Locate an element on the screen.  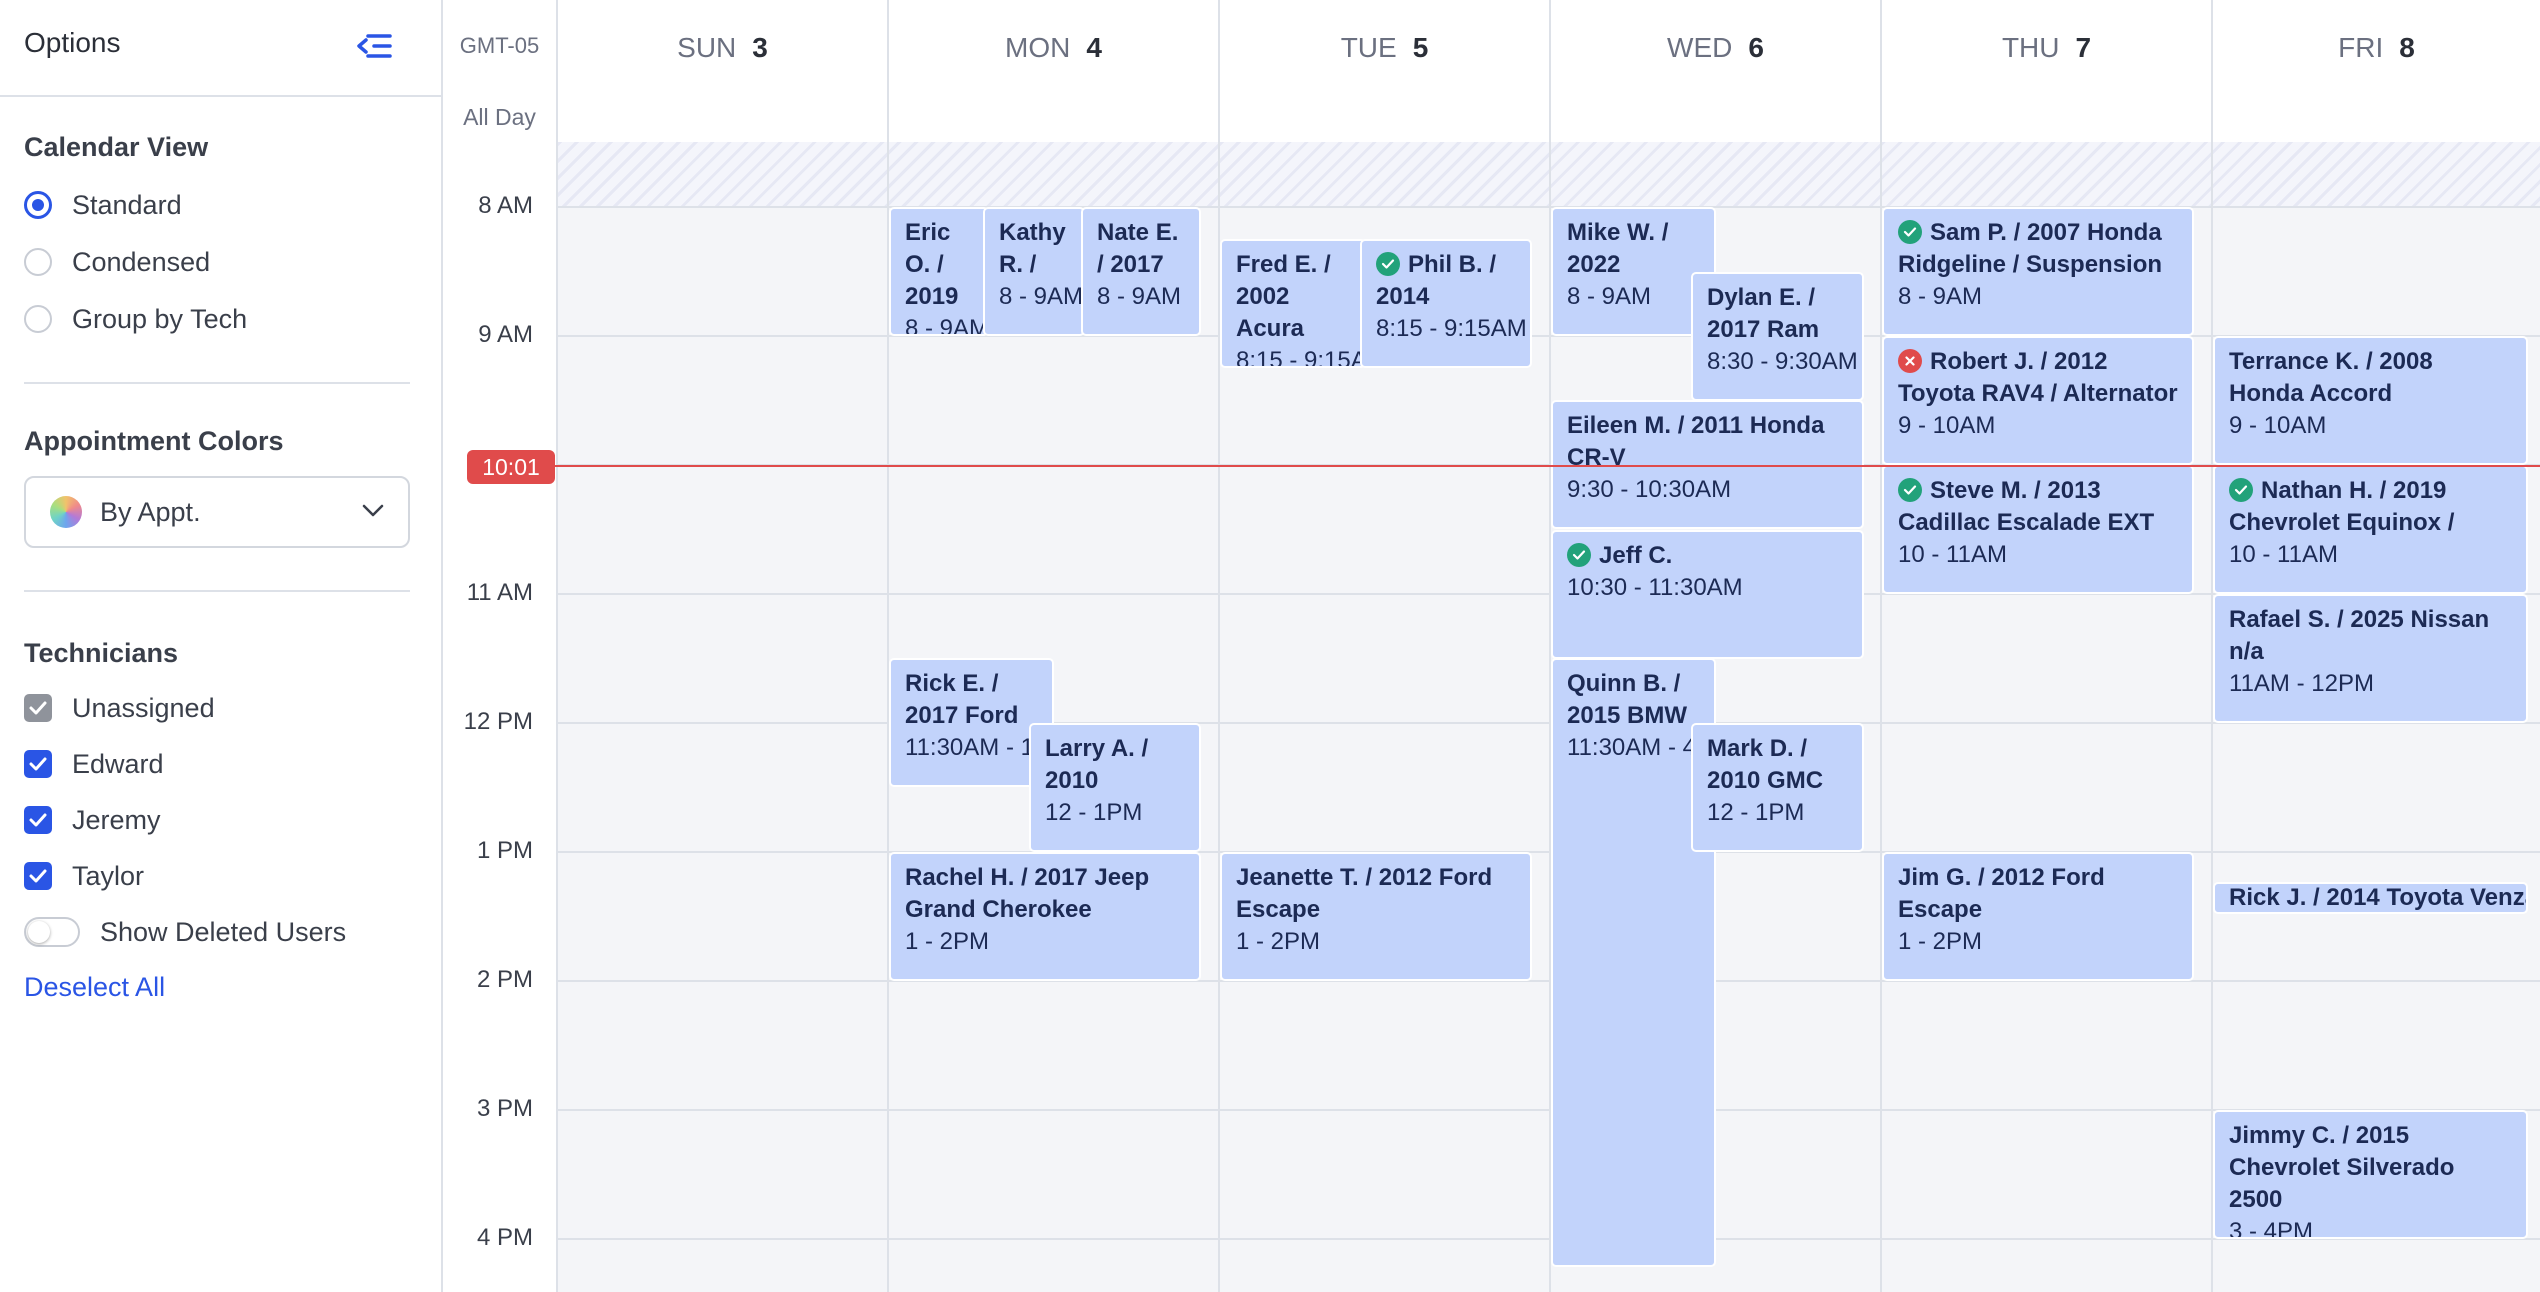
hour-label: 3 PM is located at coordinates (504, 1108).